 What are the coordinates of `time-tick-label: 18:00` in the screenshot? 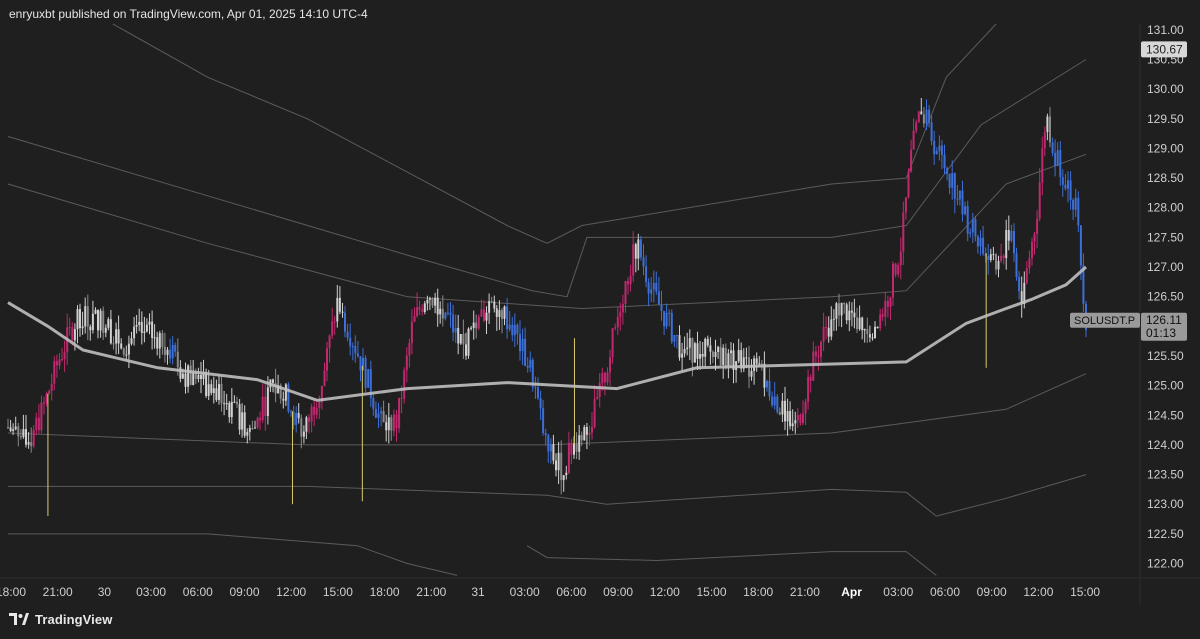 It's located at (758, 592).